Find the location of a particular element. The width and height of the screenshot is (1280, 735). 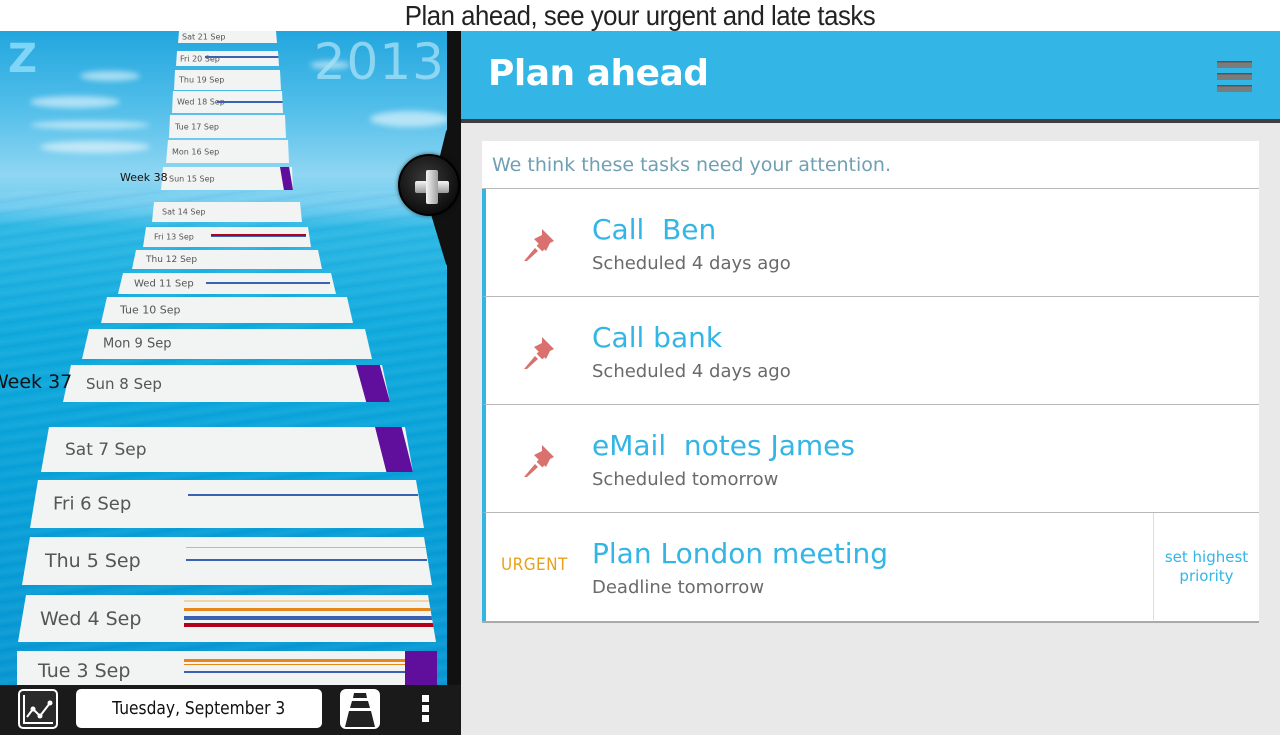

task-row: Call bank Scheduled 4 days ago is located at coordinates (870, 351).